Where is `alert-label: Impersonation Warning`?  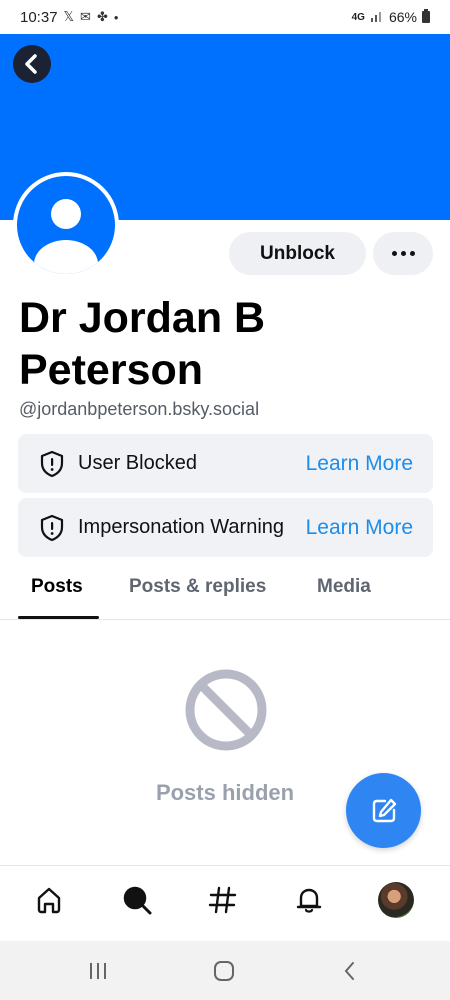 alert-label: Impersonation Warning is located at coordinates (181, 527).